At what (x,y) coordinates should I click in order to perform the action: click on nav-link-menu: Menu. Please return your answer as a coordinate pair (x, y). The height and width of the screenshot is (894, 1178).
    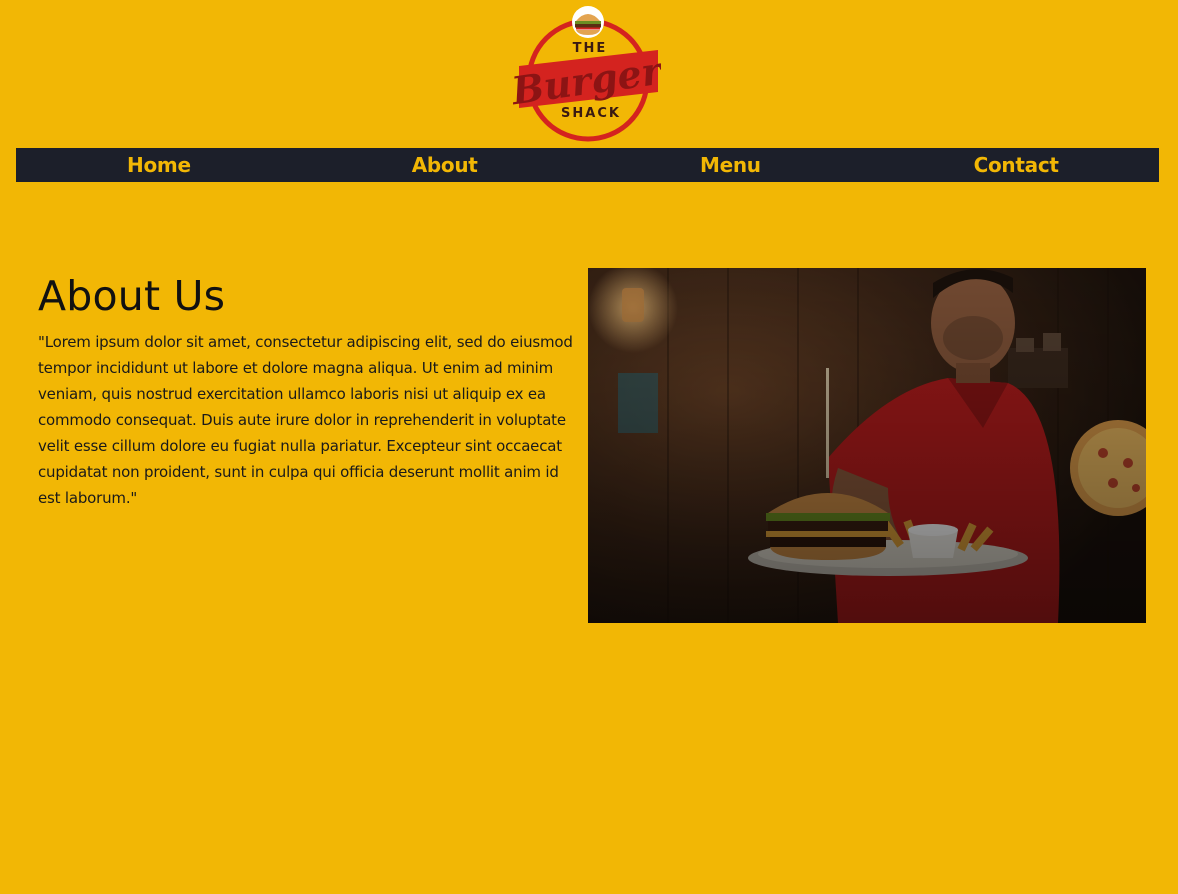
    Looking at the image, I should click on (731, 165).